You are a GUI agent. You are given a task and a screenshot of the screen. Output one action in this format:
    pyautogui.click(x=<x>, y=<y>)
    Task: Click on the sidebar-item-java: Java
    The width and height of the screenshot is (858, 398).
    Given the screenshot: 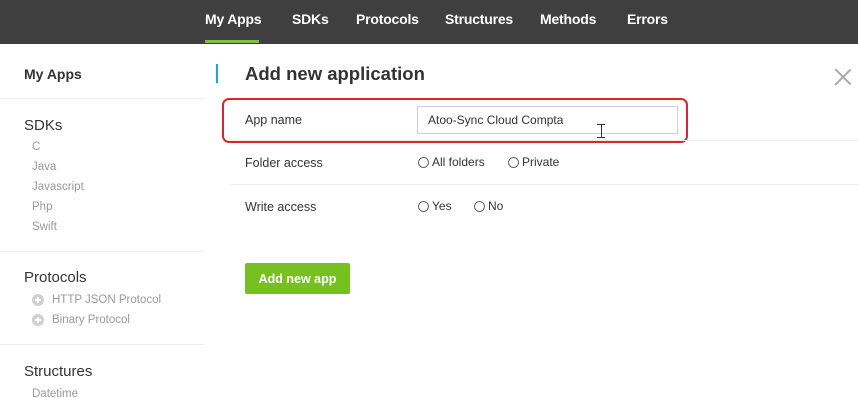 What is the action you would take?
    pyautogui.click(x=44, y=167)
    